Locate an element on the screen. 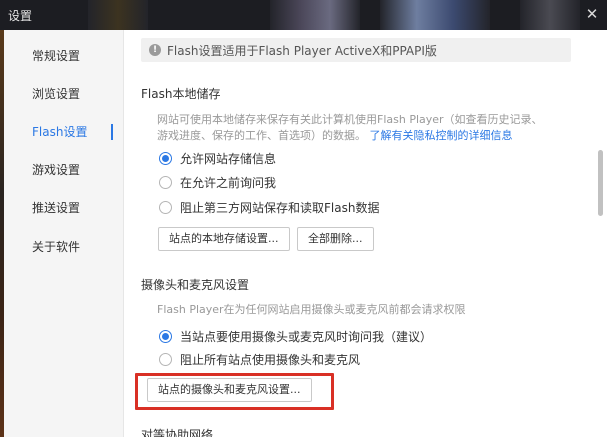 Image resolution: width=607 pixels, height=437 pixels. radio-ask-camera: 当站点要使用摄像头或麦克风时询问我（建议） is located at coordinates (295, 336).